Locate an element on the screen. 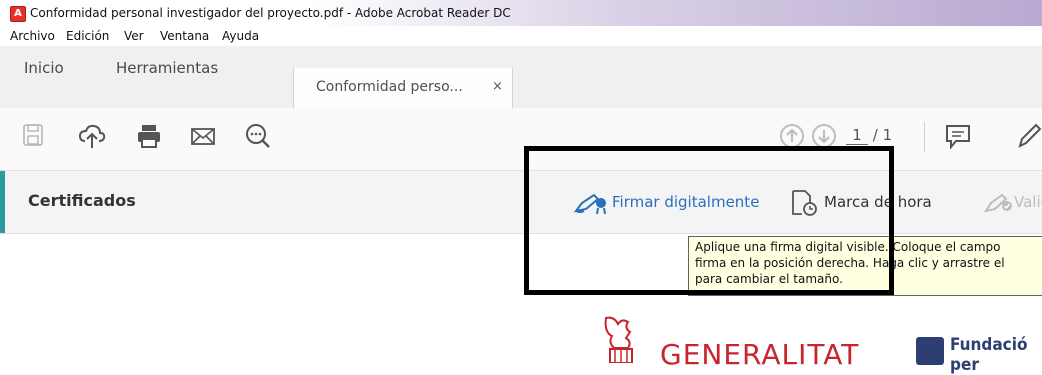  page-indicator: 1 / 1 is located at coordinates (869, 135).